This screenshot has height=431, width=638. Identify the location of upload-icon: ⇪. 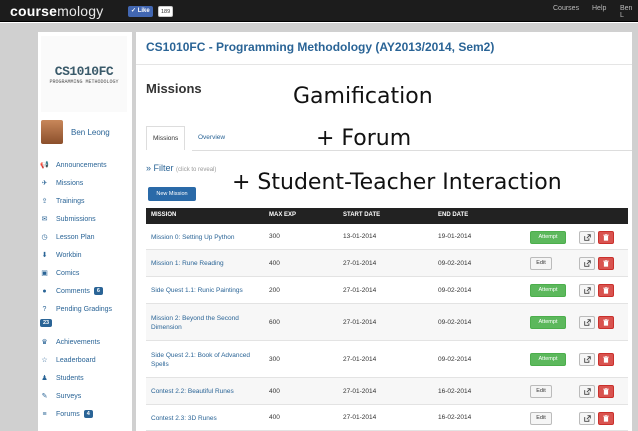
(44, 201).